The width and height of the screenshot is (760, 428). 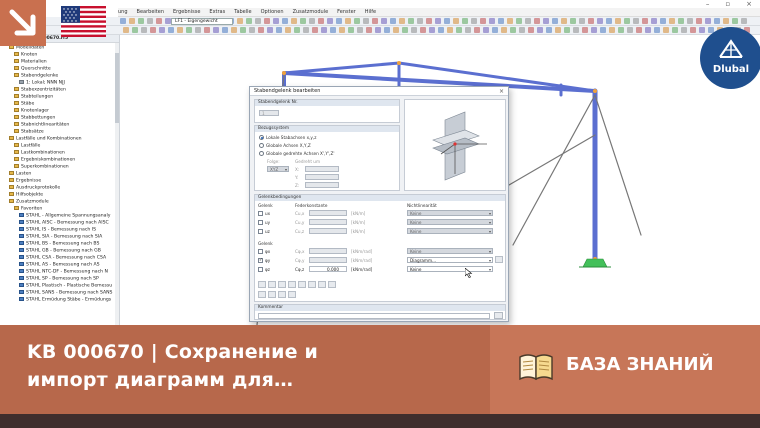 I want to click on navigator-item: Knotenlager, so click(x=31, y=111).